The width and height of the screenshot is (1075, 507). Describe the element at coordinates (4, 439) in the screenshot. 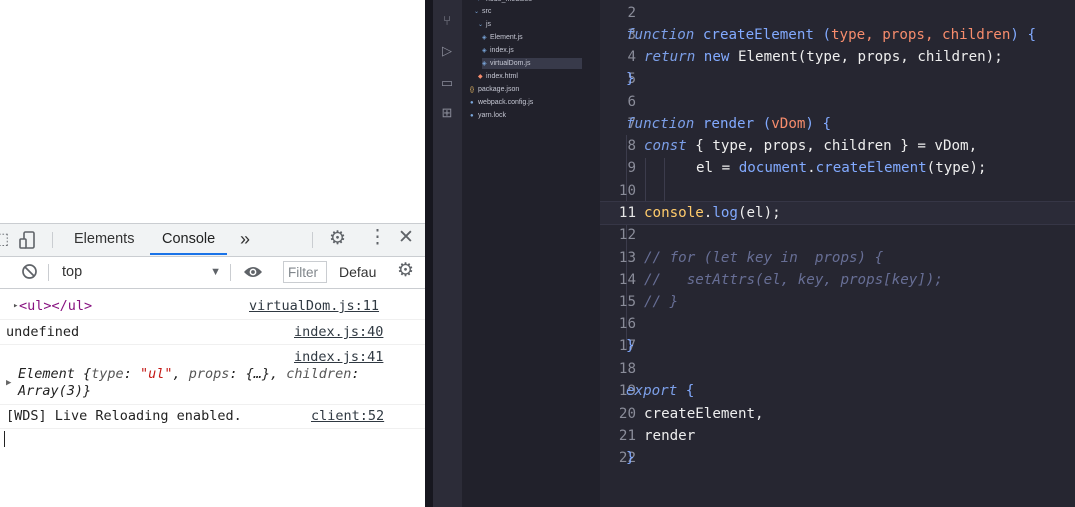

I see `console-prompt-caret` at that location.